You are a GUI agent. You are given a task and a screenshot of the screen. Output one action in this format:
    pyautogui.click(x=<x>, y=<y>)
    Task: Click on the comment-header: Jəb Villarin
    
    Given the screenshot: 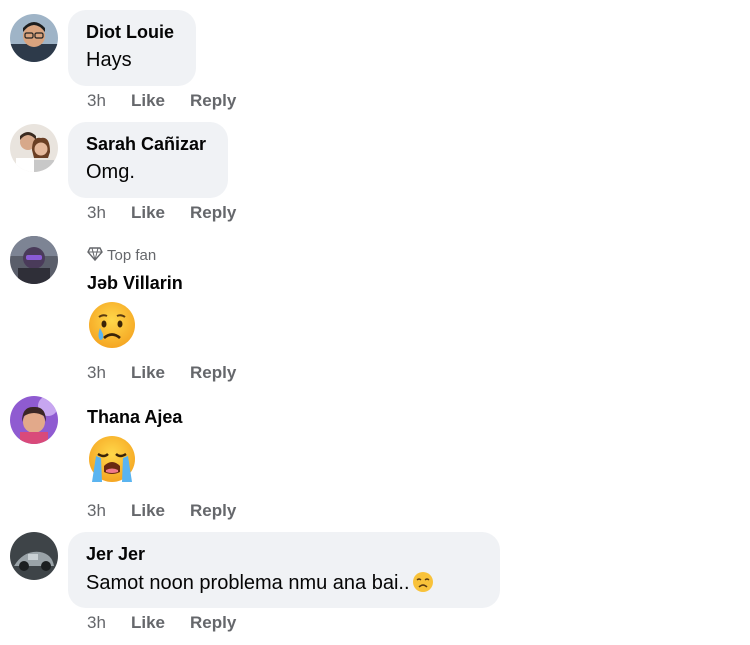 What is the action you would take?
    pyautogui.click(x=135, y=283)
    